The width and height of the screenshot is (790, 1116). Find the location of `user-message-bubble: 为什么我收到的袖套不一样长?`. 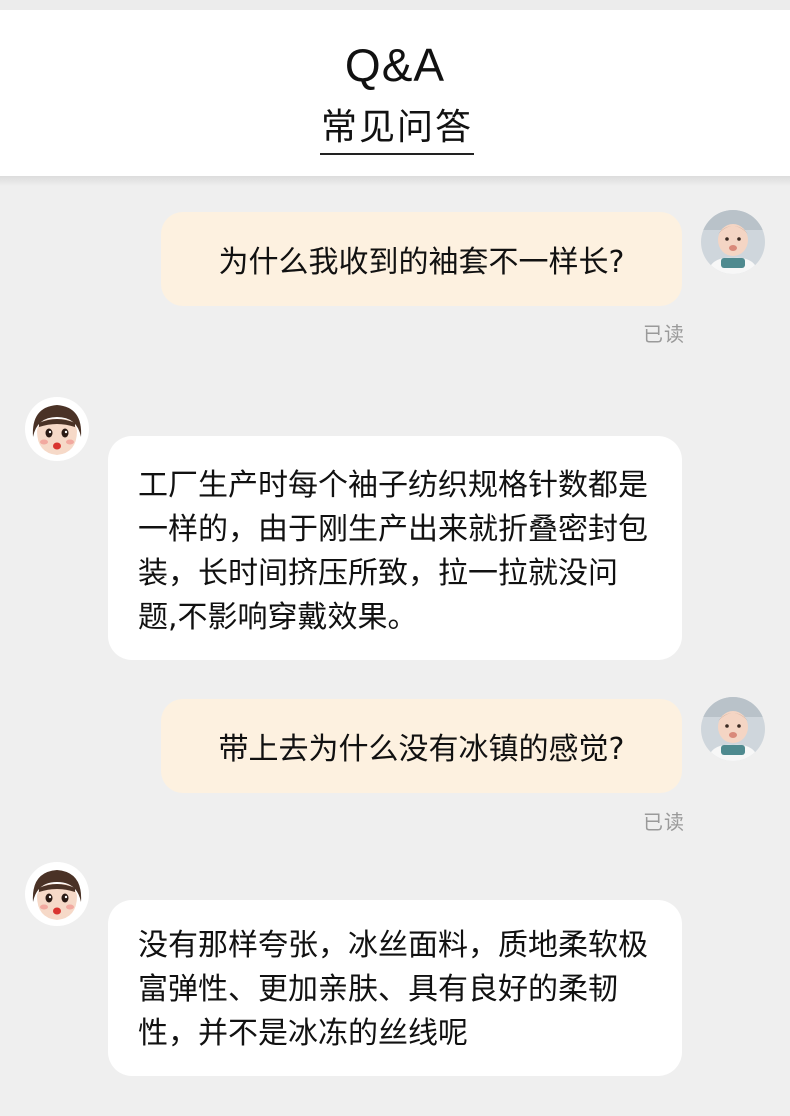

user-message-bubble: 为什么我收到的袖套不一样长? is located at coordinates (421, 259).